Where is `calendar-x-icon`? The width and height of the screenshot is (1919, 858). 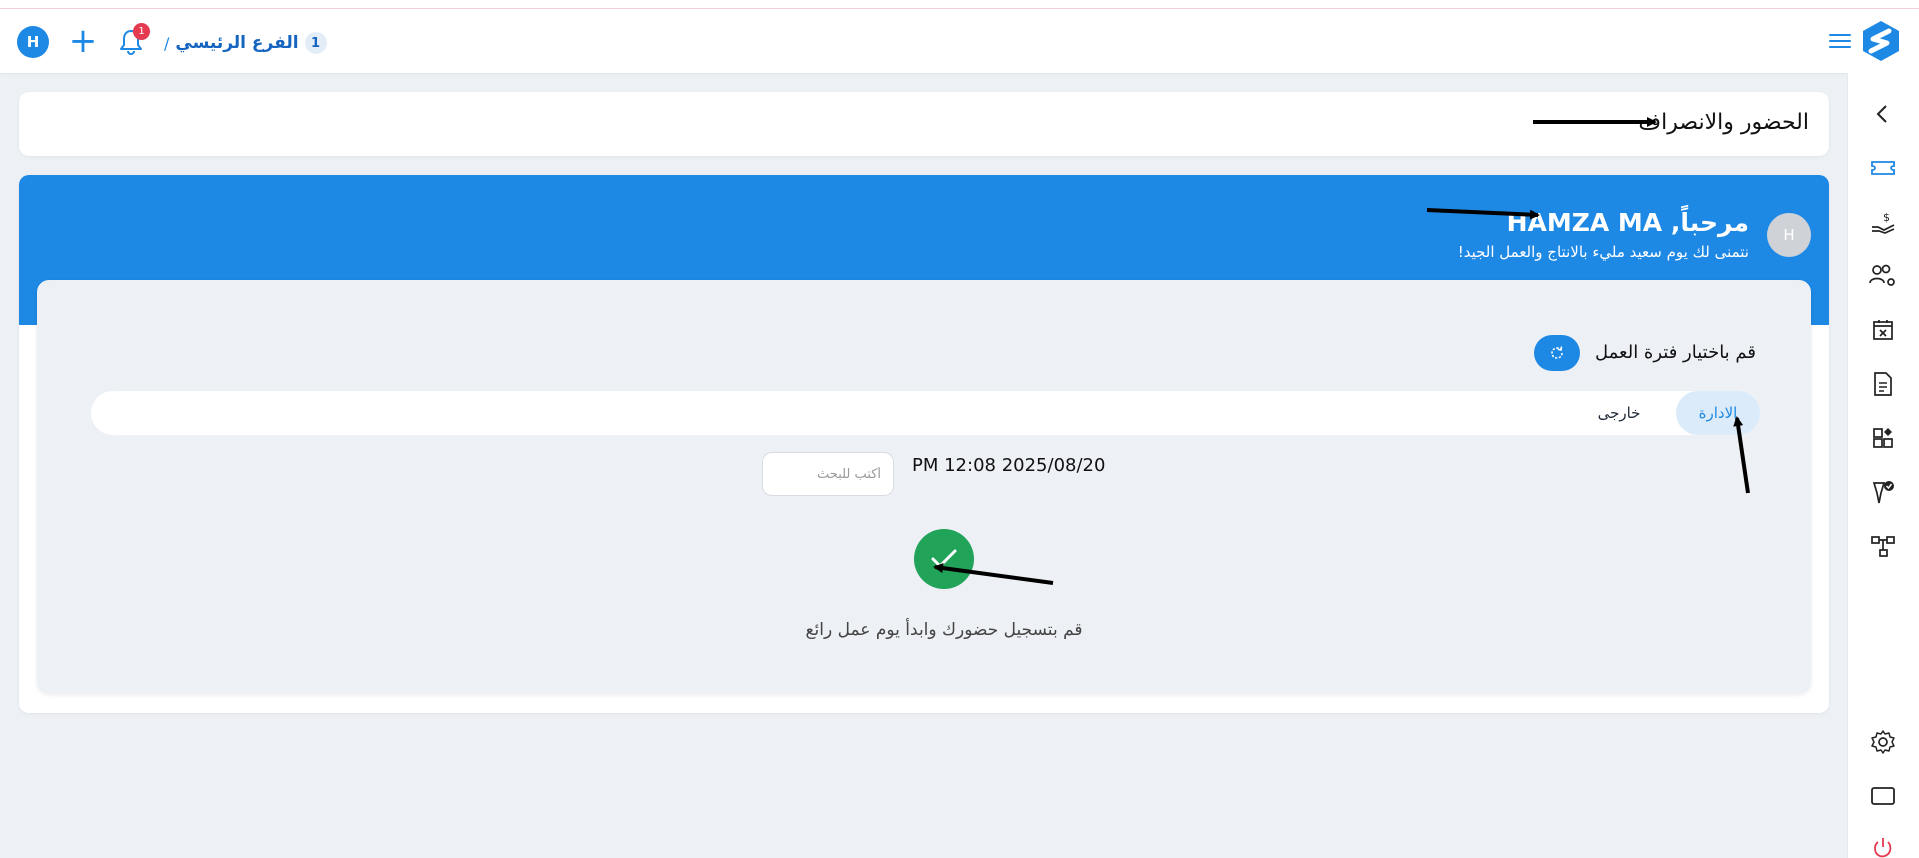 calendar-x-icon is located at coordinates (1883, 330).